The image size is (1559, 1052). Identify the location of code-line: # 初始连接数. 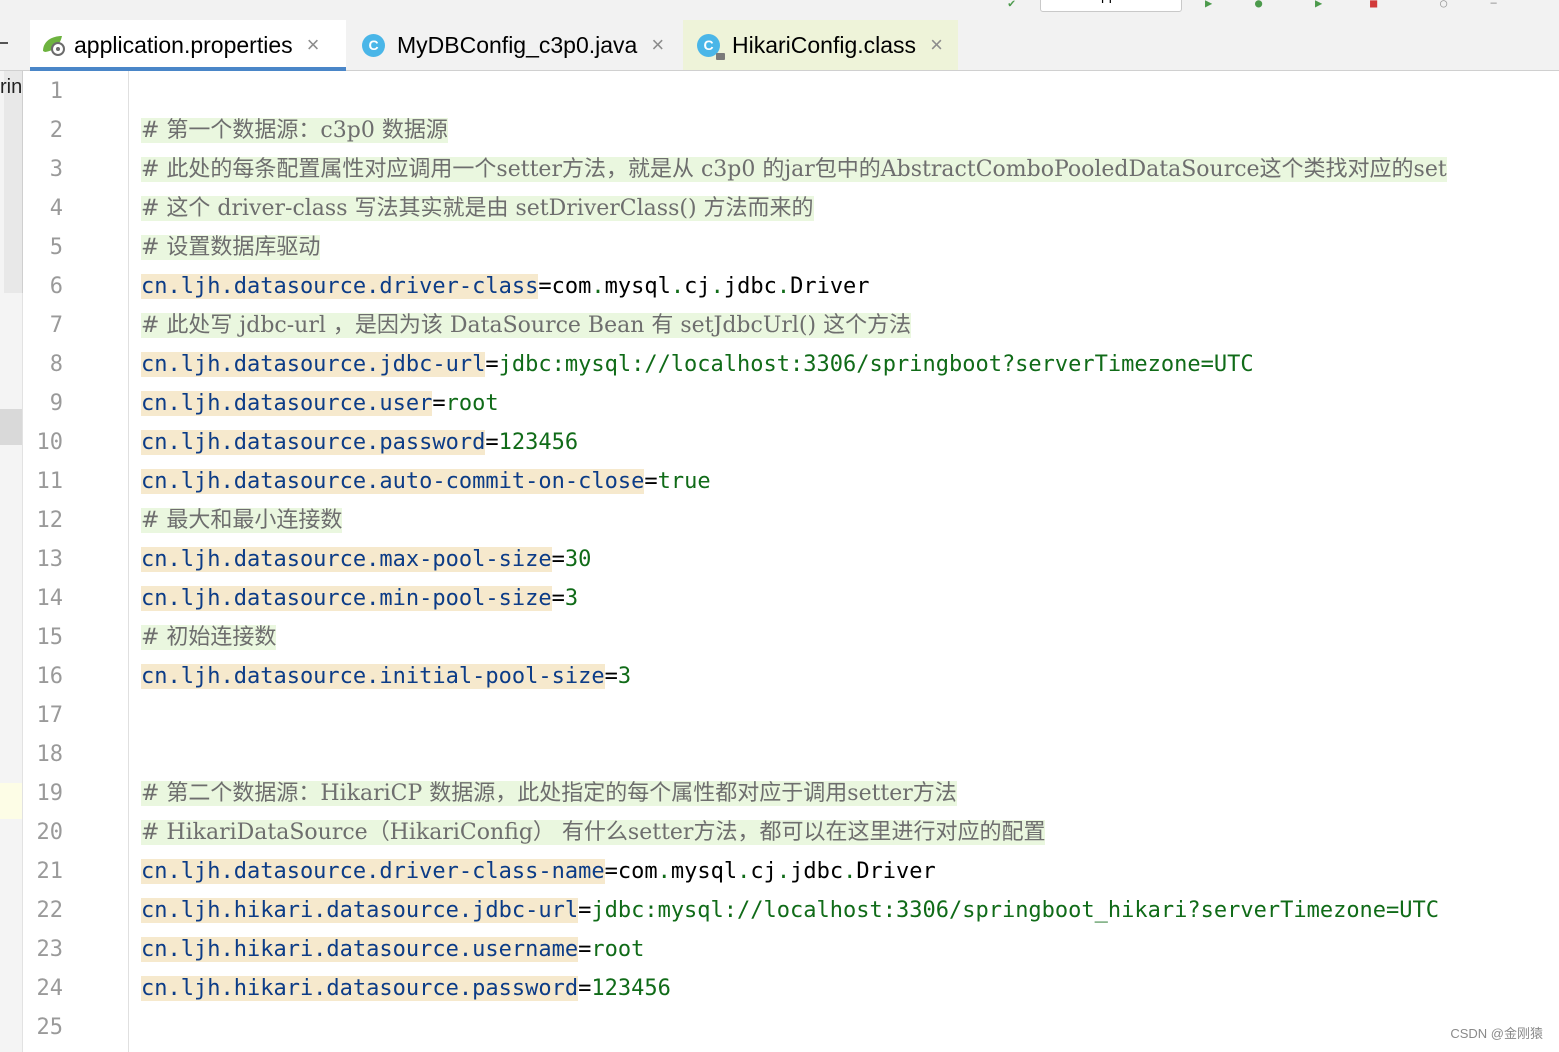
(209, 637).